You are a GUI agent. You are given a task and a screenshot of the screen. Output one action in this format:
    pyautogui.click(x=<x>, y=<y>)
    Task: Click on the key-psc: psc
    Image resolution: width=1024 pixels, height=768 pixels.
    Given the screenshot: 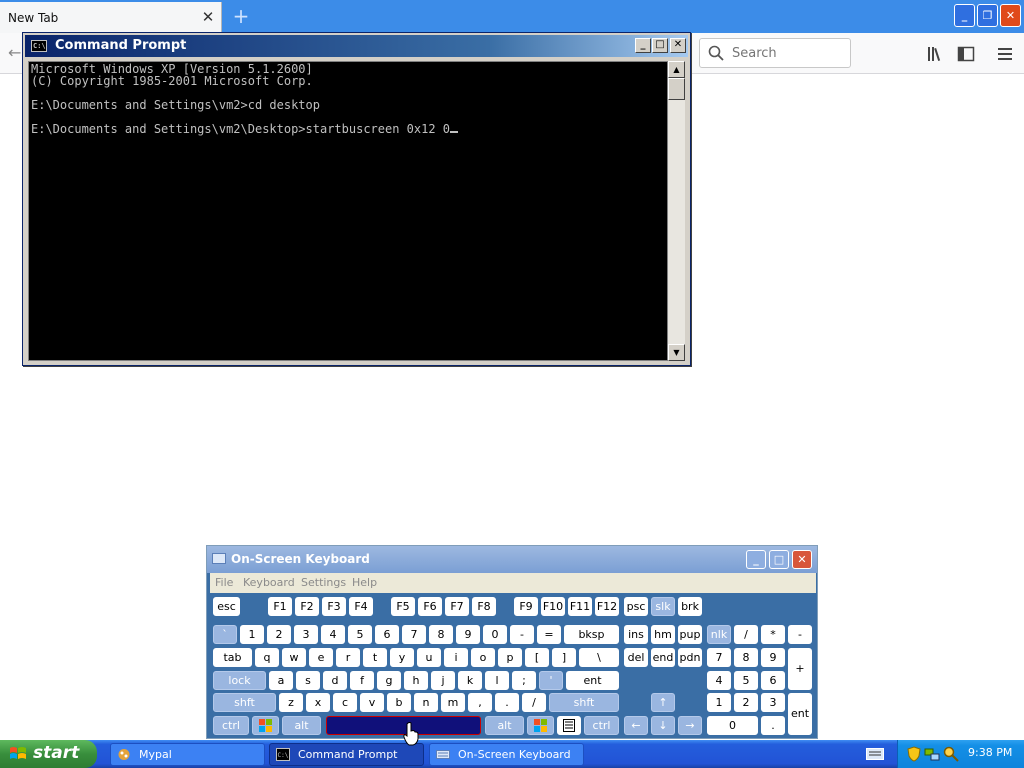 What is the action you would take?
    pyautogui.click(x=636, y=606)
    